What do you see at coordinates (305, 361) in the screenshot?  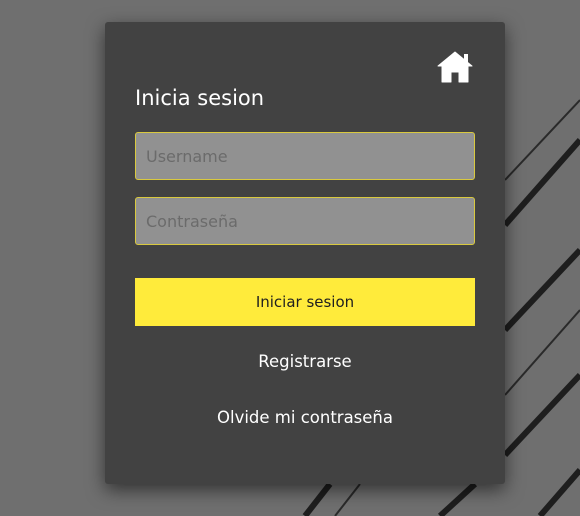 I see `register-link: Registrarse` at bounding box center [305, 361].